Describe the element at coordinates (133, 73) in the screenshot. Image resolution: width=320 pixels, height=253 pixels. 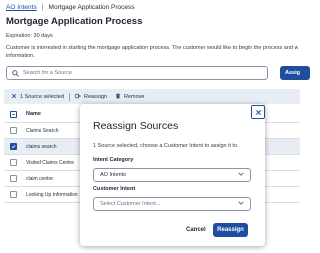
I see `source-search-input` at that location.